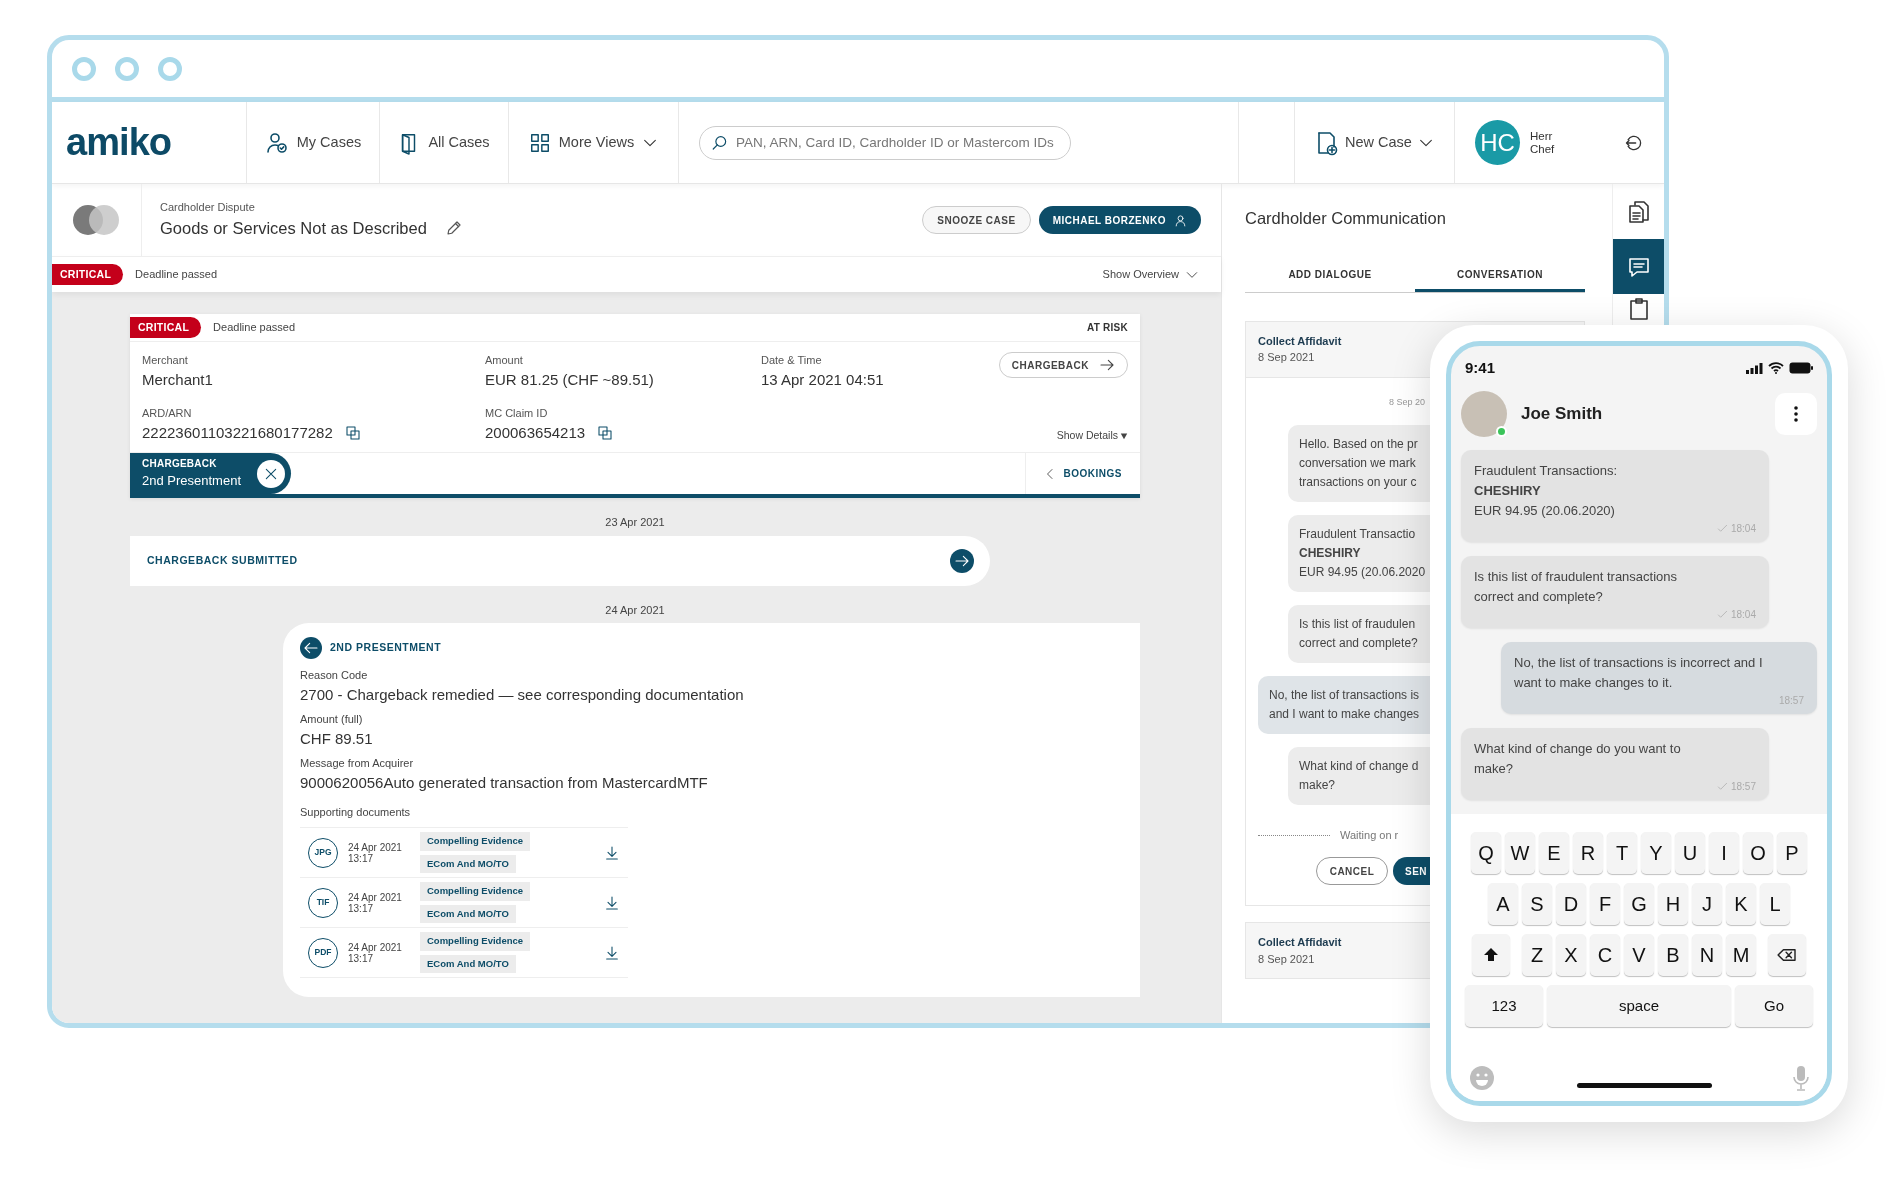 The image size is (1894, 1181). I want to click on tab: CONVERSATION, so click(1500, 279).